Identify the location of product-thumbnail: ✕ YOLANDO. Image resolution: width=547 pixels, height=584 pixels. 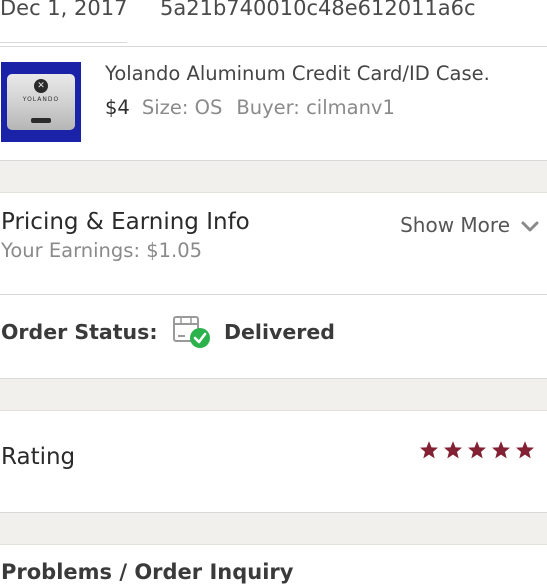
(41, 102).